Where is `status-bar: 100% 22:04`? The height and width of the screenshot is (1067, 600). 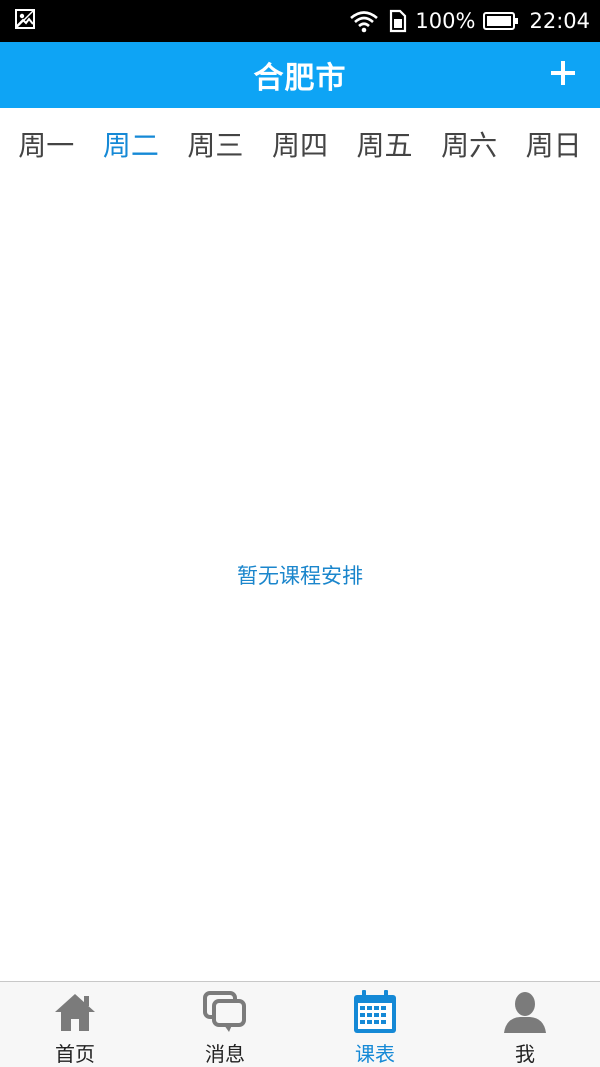 status-bar: 100% 22:04 is located at coordinates (300, 21).